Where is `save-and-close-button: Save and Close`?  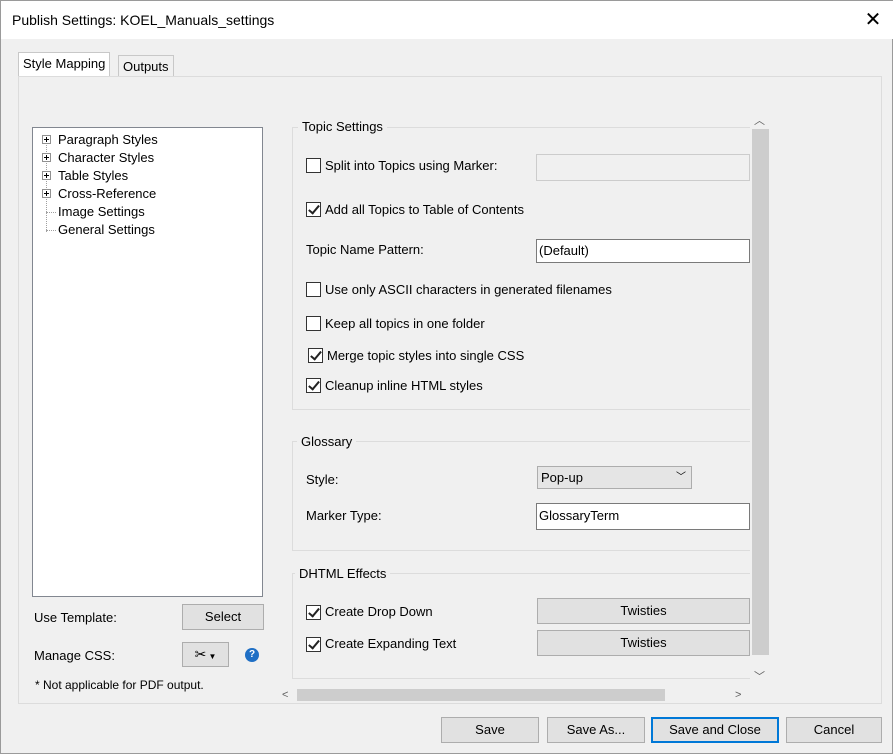
save-and-close-button: Save and Close is located at coordinates (715, 730).